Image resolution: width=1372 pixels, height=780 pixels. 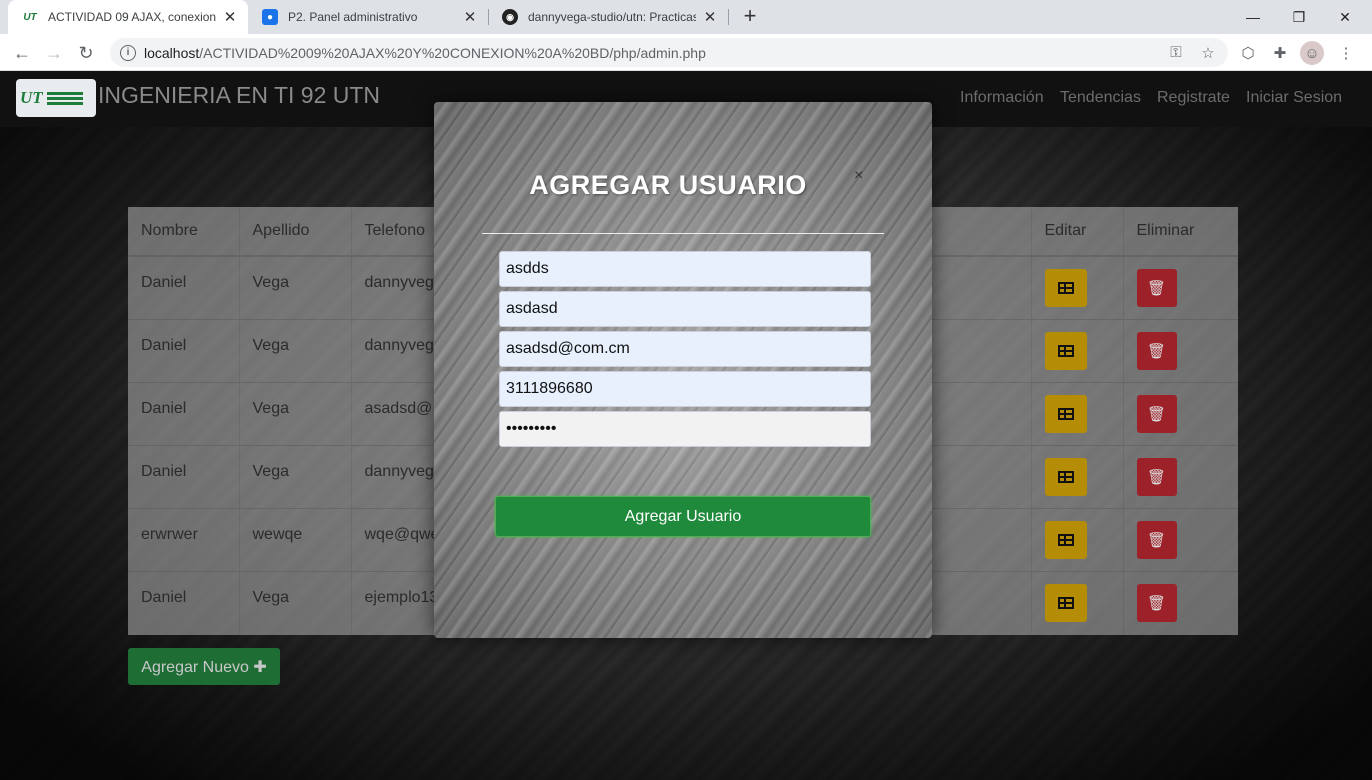 I want to click on modal-close-button: ×, so click(x=858, y=176).